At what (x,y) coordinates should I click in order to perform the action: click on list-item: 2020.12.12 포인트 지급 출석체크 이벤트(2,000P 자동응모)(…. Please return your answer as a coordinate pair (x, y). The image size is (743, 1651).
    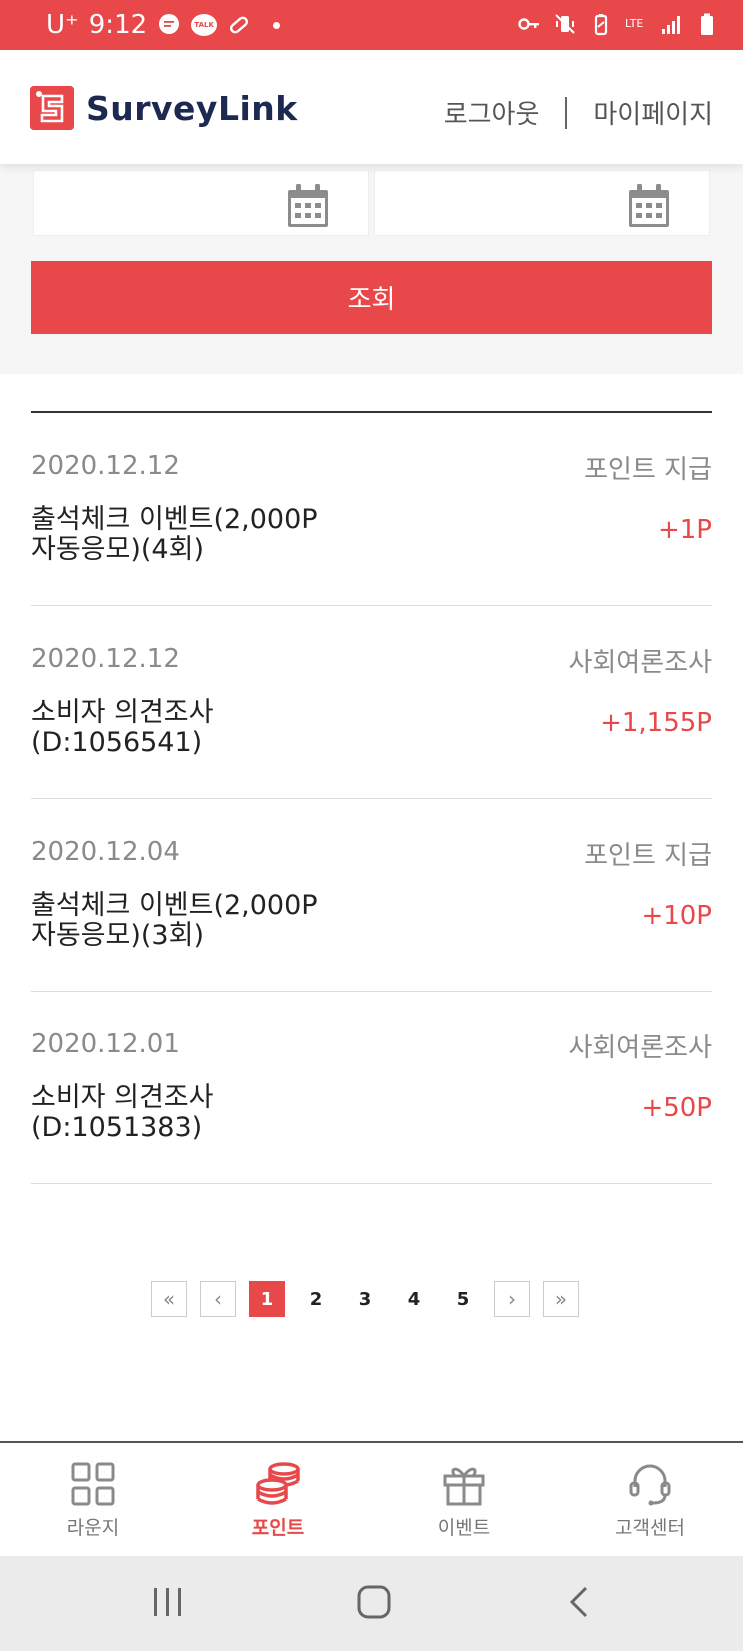
    Looking at the image, I should click on (371, 509).